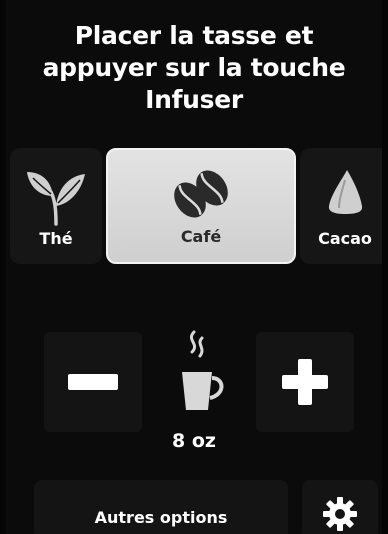 This screenshot has width=388, height=534. Describe the element at coordinates (203, 370) in the screenshot. I see `cup-icon` at that location.